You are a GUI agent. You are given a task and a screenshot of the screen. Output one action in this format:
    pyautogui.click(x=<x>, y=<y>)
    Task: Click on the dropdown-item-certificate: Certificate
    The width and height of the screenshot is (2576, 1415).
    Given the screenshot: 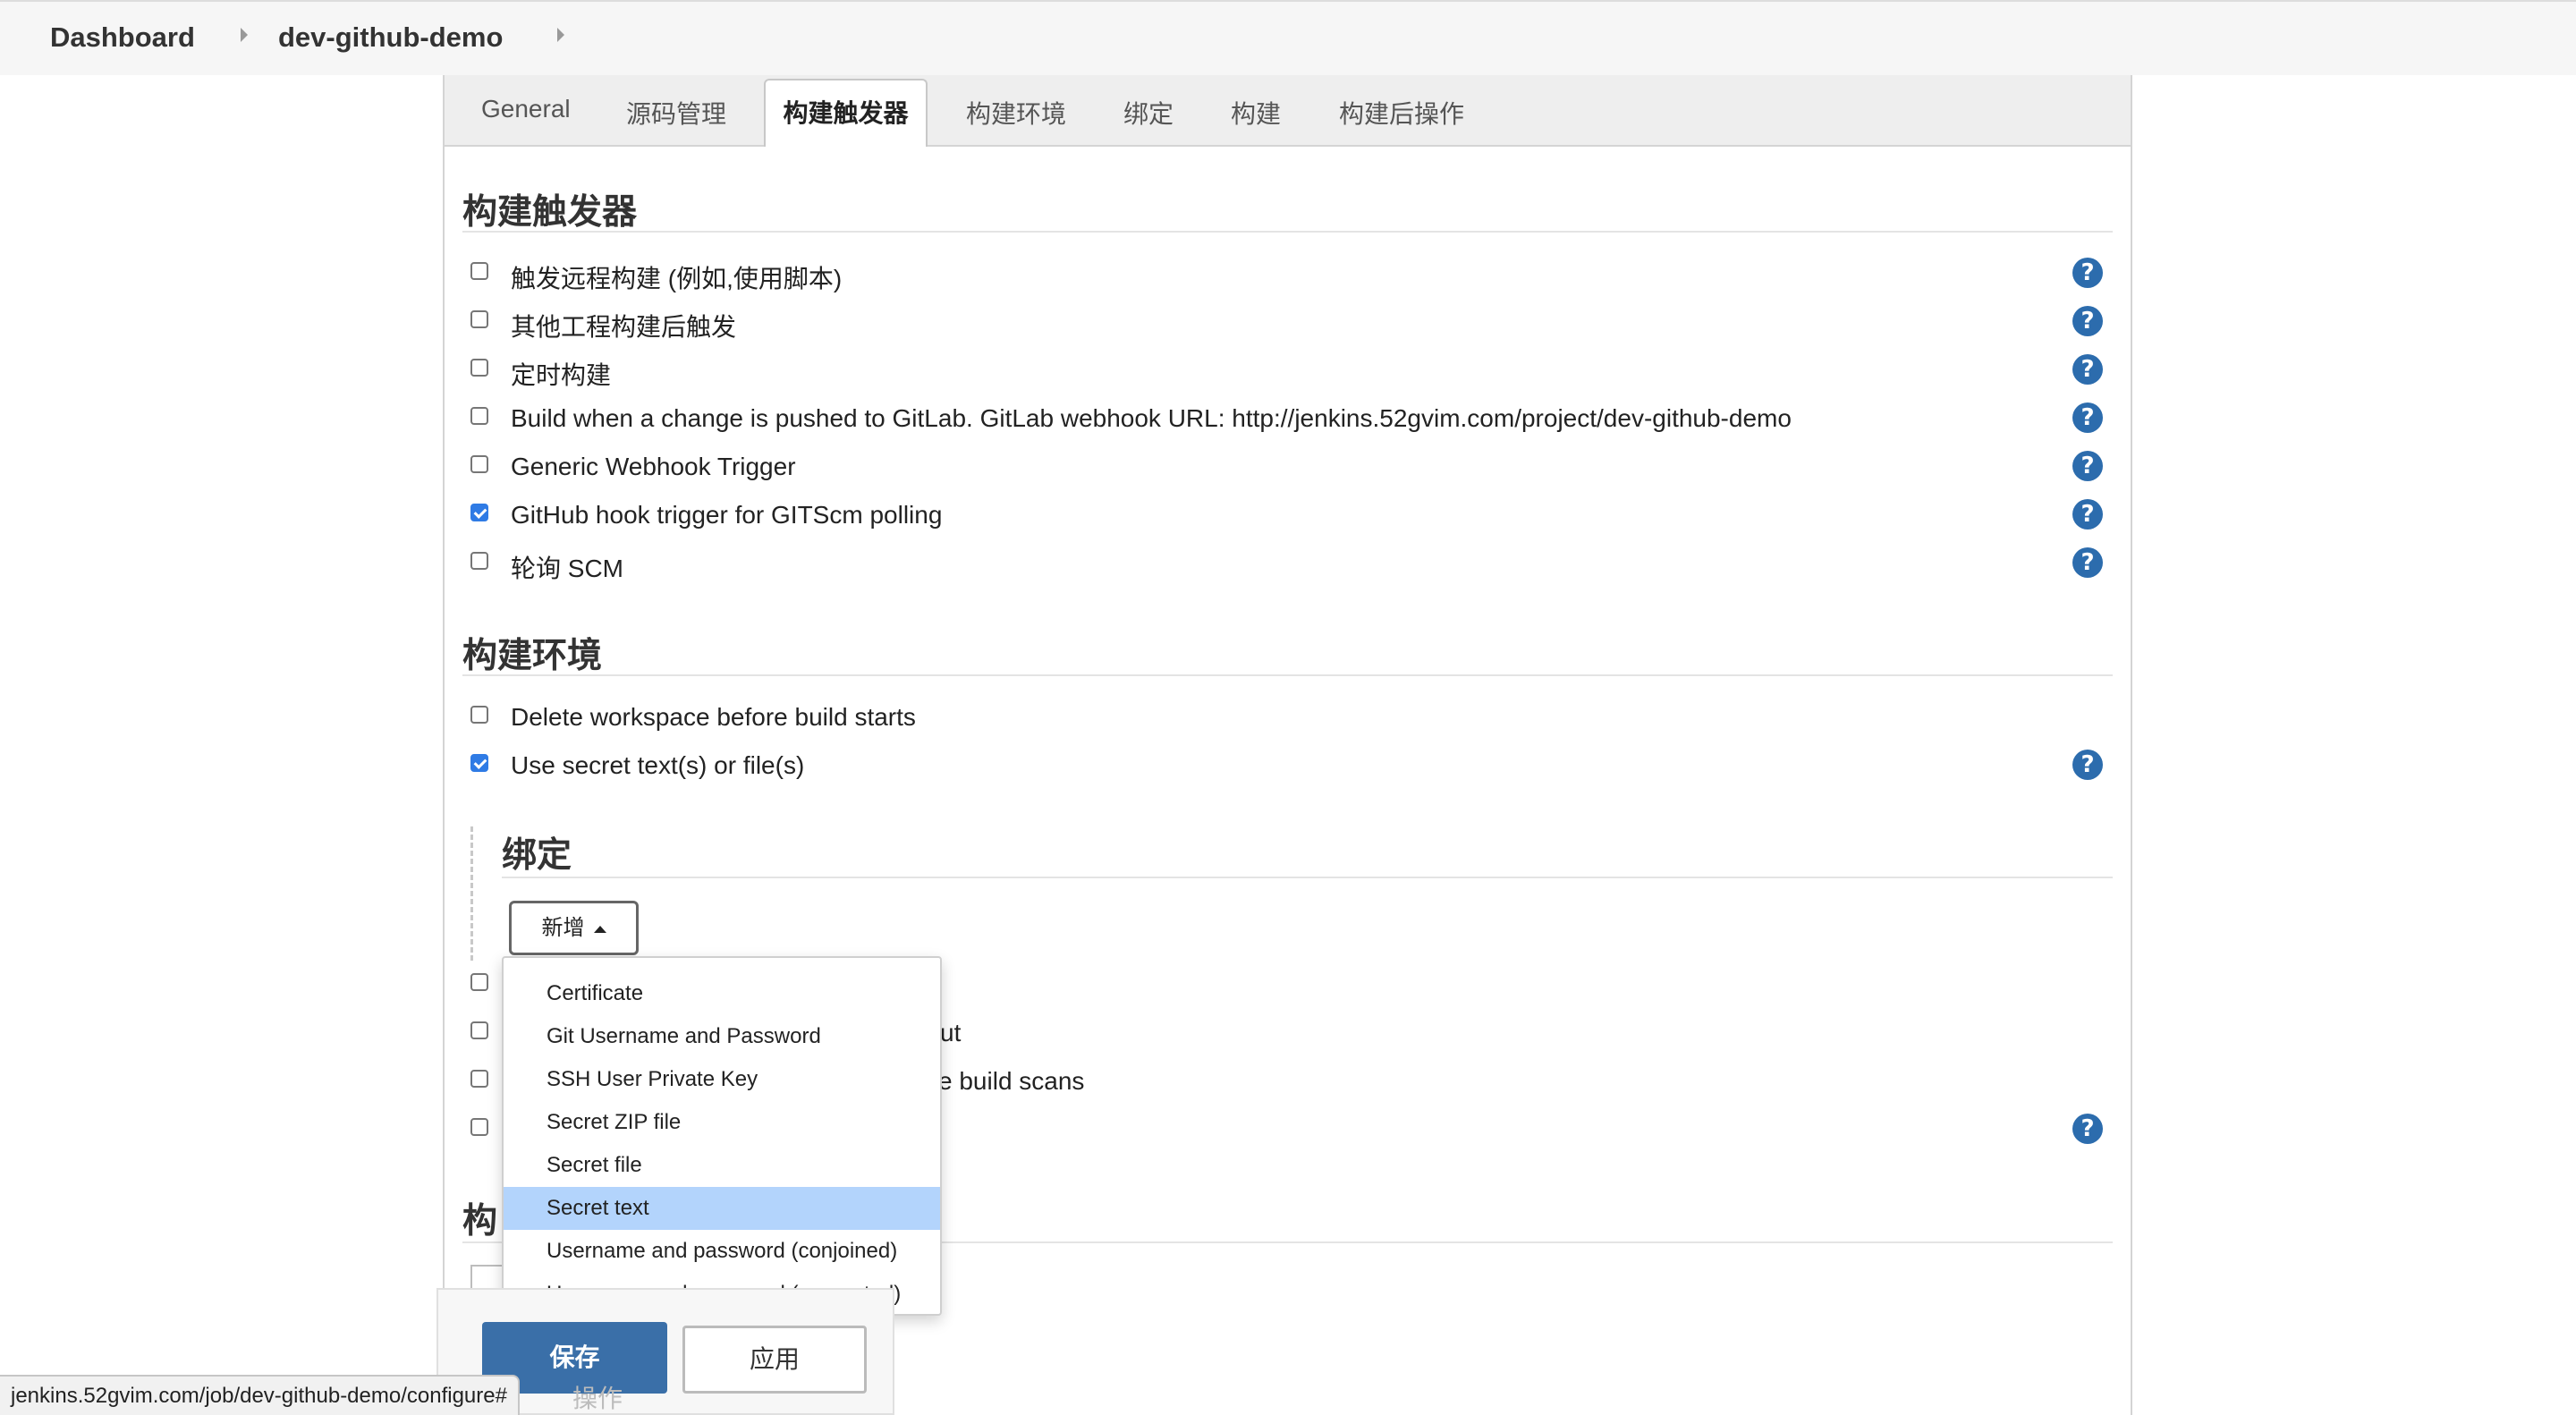 What is the action you would take?
    pyautogui.click(x=722, y=994)
    